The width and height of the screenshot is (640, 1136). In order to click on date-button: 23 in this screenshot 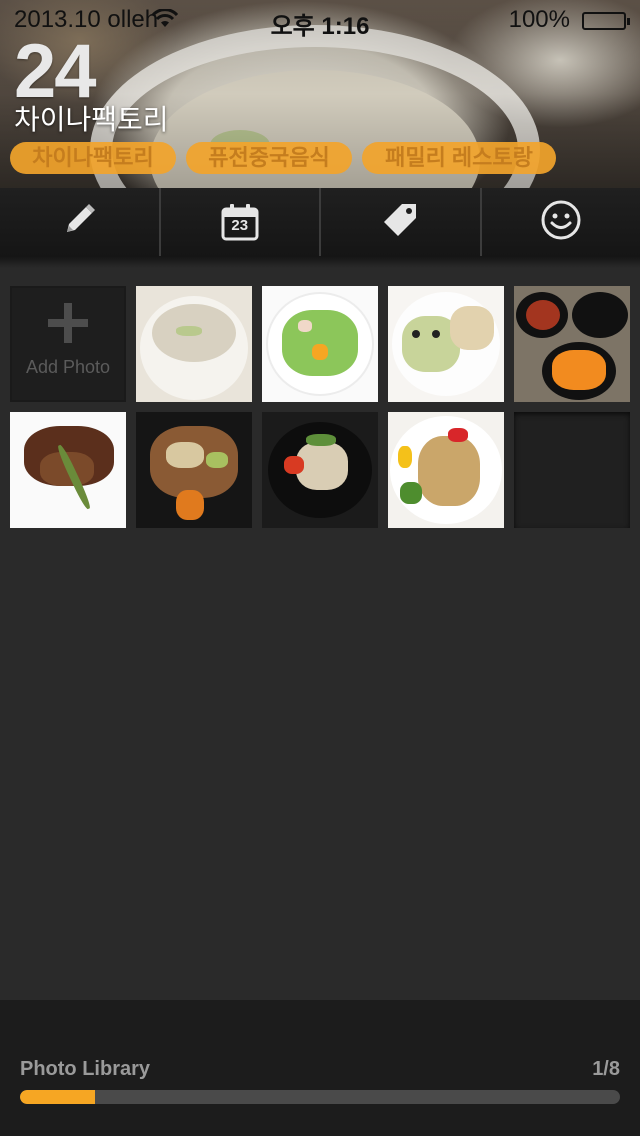, I will do `click(241, 222)`.